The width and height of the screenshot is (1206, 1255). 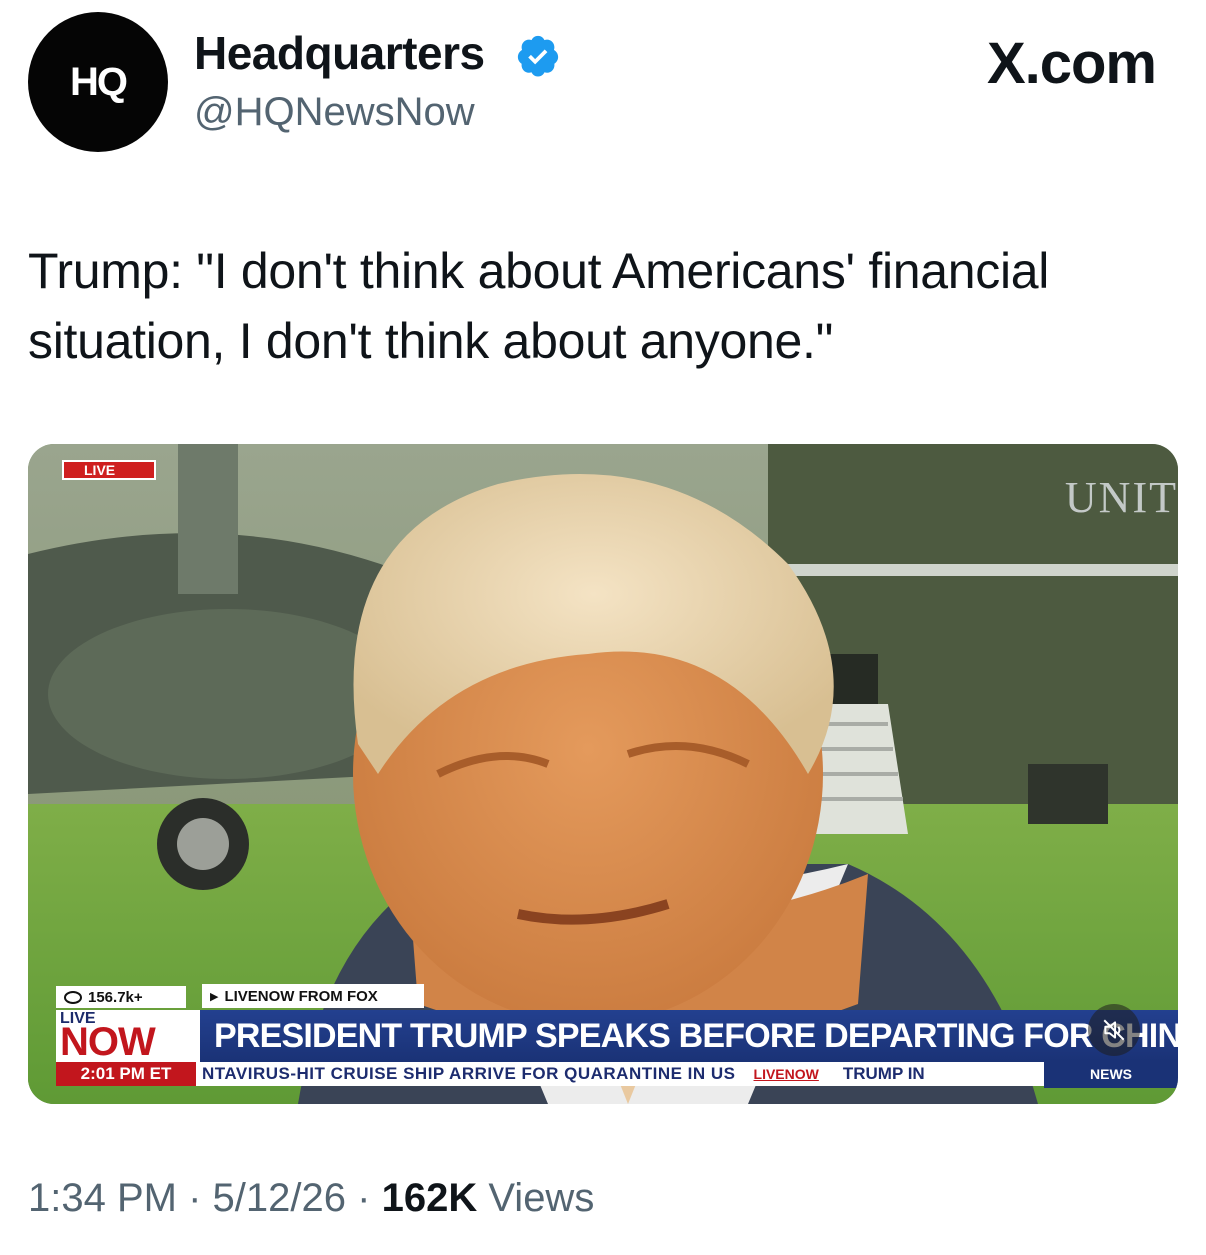 I want to click on ticker-livenow-logo: LIVENOW, so click(x=786, y=1074).